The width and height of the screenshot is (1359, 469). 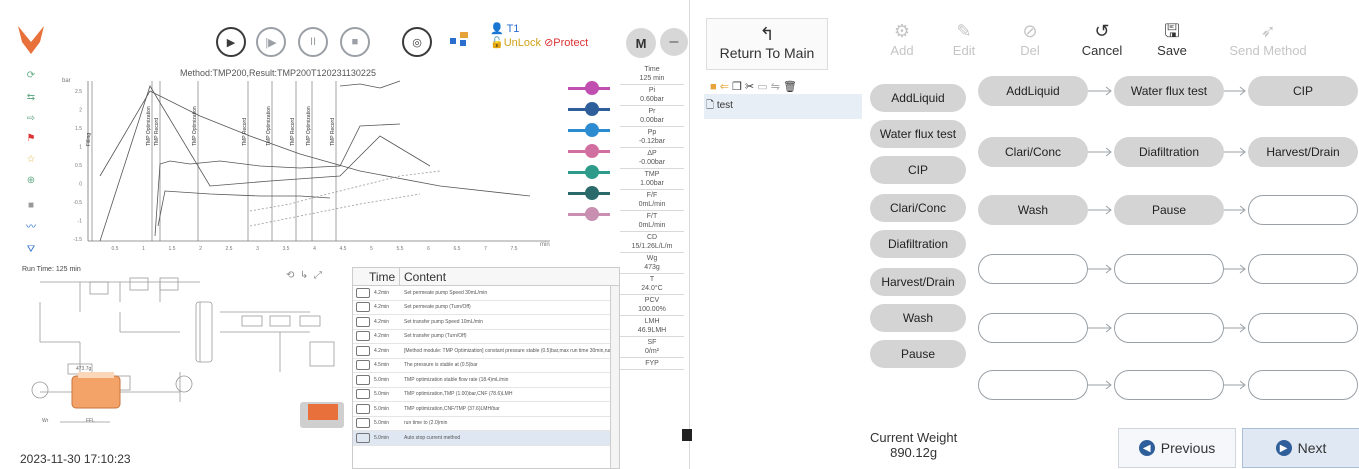 What do you see at coordinates (1102, 40) in the screenshot?
I see `cancel-button: ↺ Cancel` at bounding box center [1102, 40].